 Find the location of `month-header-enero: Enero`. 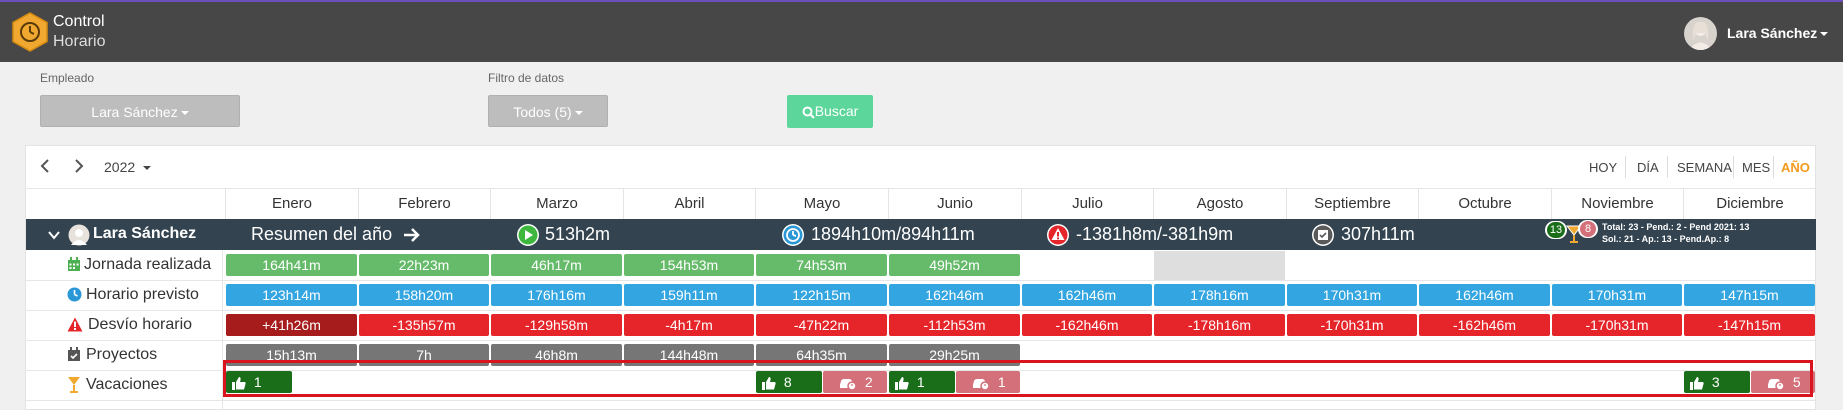

month-header-enero: Enero is located at coordinates (291, 204).